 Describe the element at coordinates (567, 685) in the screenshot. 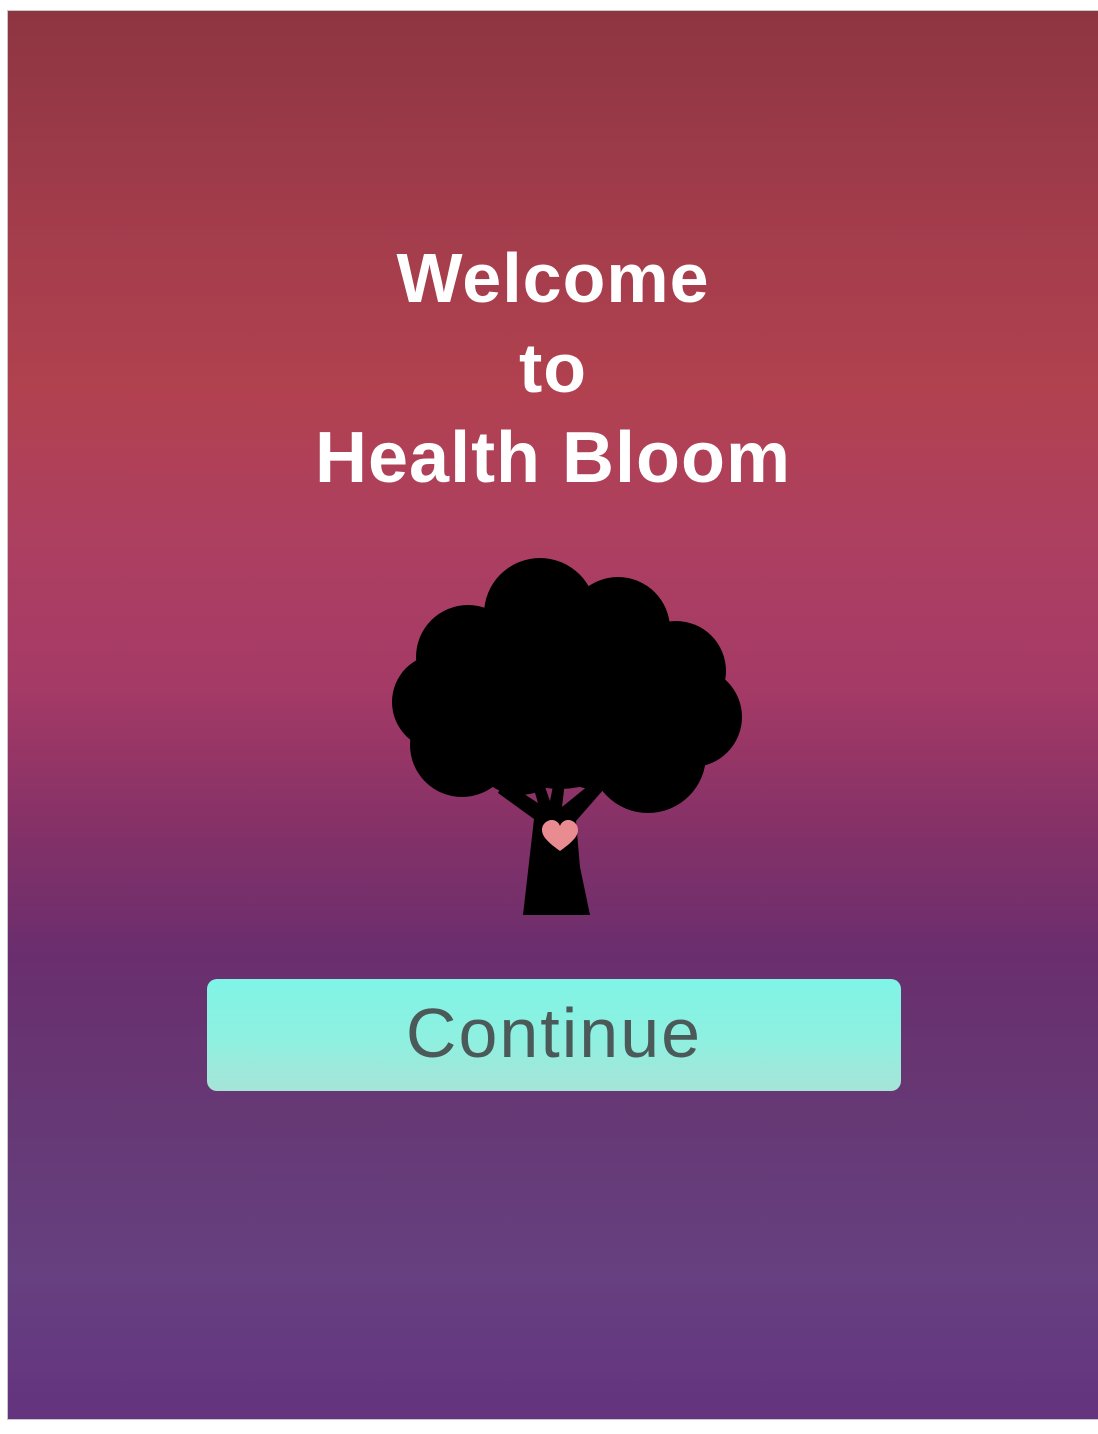

I see `tree-canopy` at that location.